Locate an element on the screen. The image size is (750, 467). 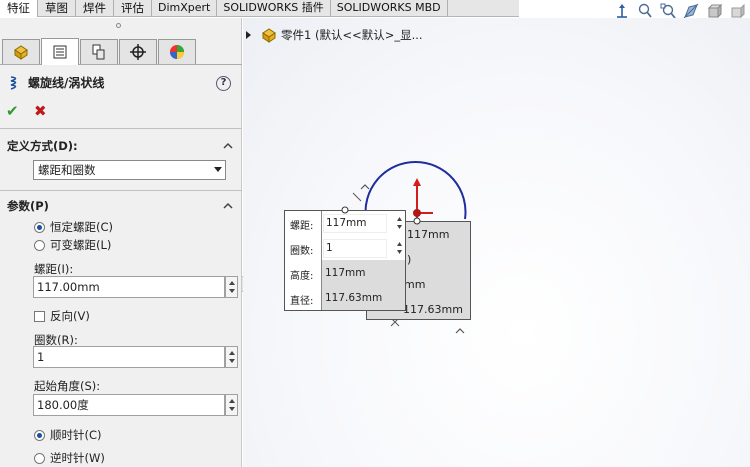
callout-row-height: 高度: 117mm is located at coordinates (345, 273).